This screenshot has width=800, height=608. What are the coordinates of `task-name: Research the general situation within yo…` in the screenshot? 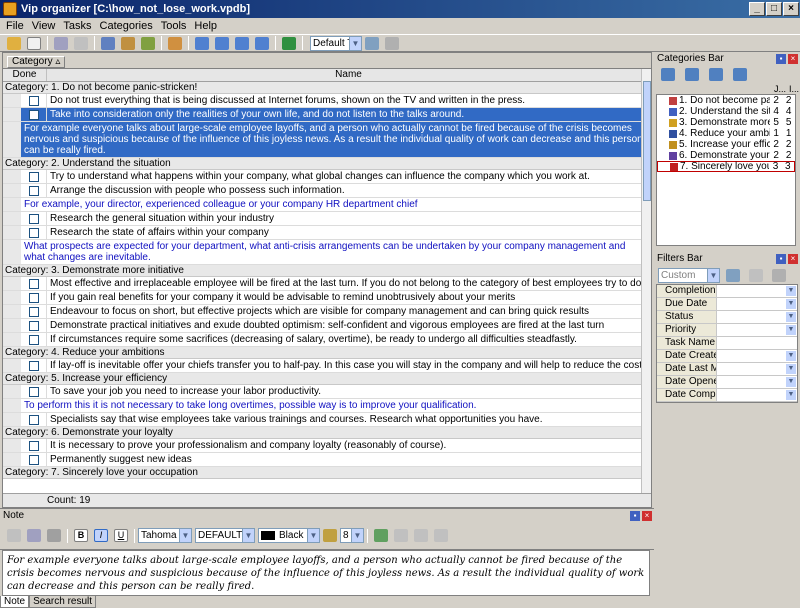 It's located at (349, 218).